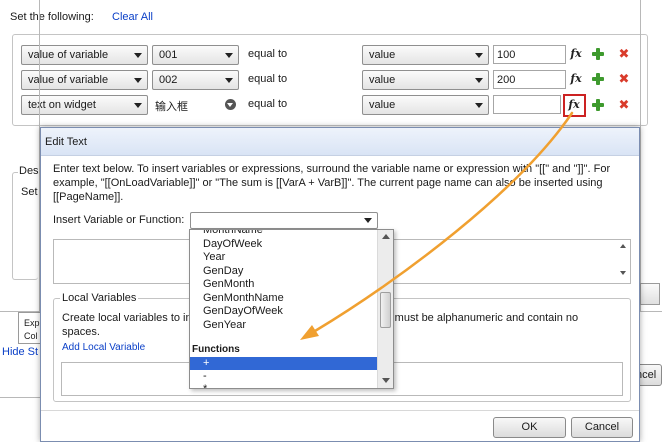  I want to click on annotation-arrowhead, so click(309, 332).